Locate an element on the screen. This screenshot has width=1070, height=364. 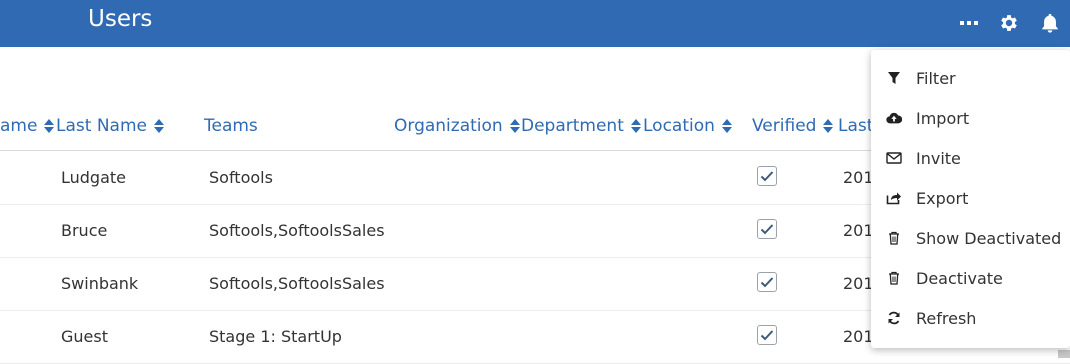
menu-item-invite: Invite is located at coordinates (970, 158).